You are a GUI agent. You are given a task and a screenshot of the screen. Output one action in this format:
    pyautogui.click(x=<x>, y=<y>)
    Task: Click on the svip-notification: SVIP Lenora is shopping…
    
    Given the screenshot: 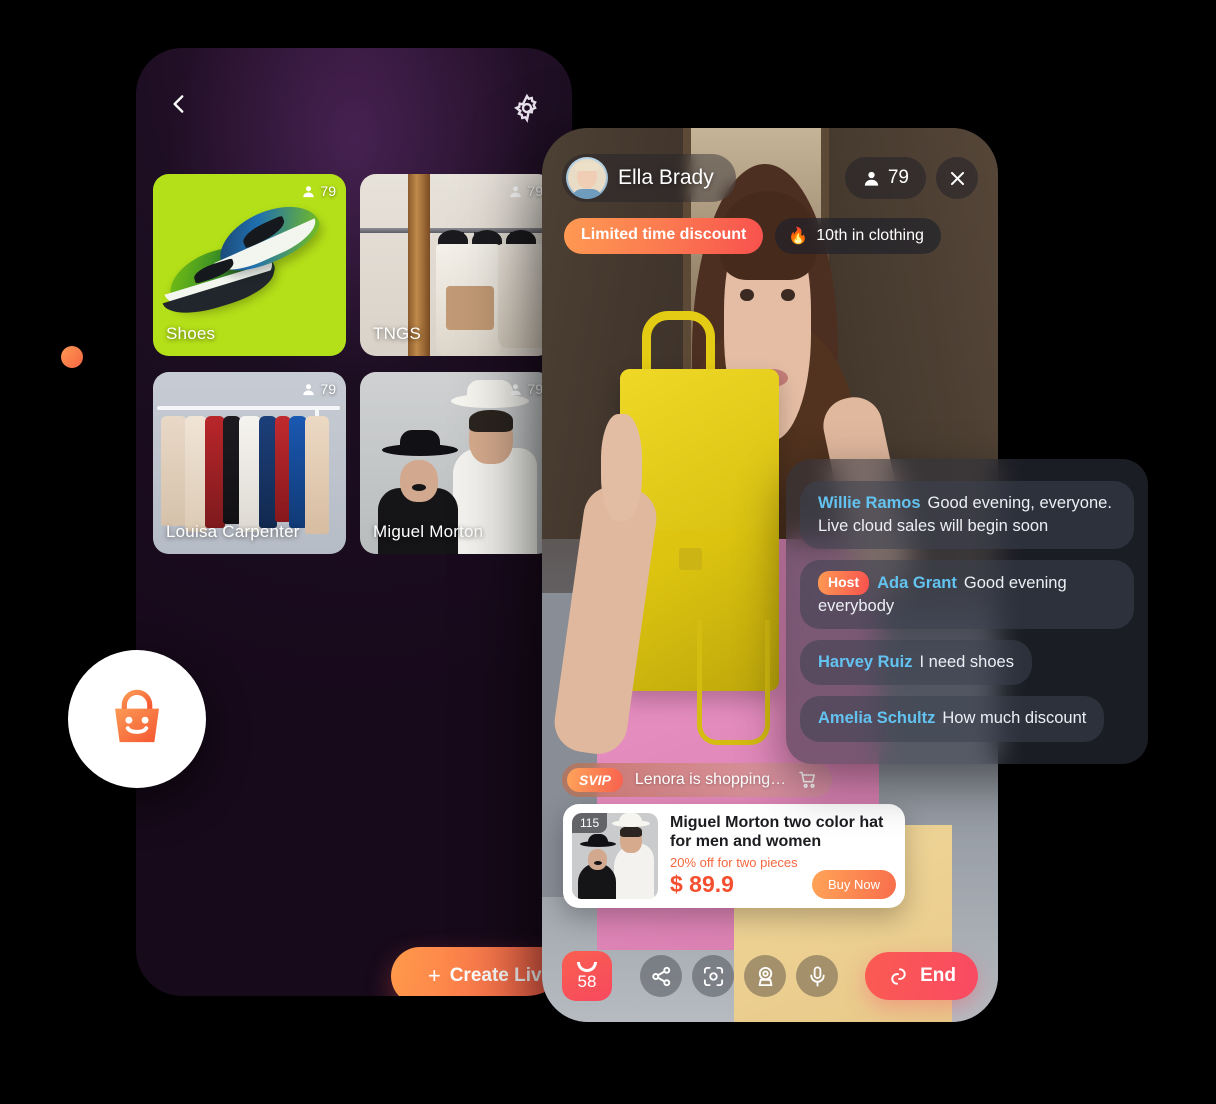 What is the action you would take?
    pyautogui.click(x=697, y=780)
    